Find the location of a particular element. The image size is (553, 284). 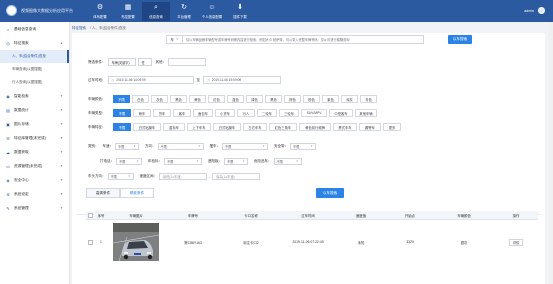

cell-plate: 冀C88Y163 is located at coordinates (193, 242).